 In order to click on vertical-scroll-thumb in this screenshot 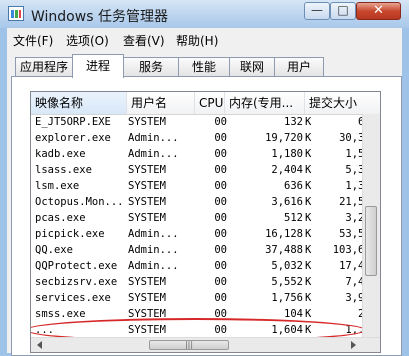, I will do `click(371, 241)`.